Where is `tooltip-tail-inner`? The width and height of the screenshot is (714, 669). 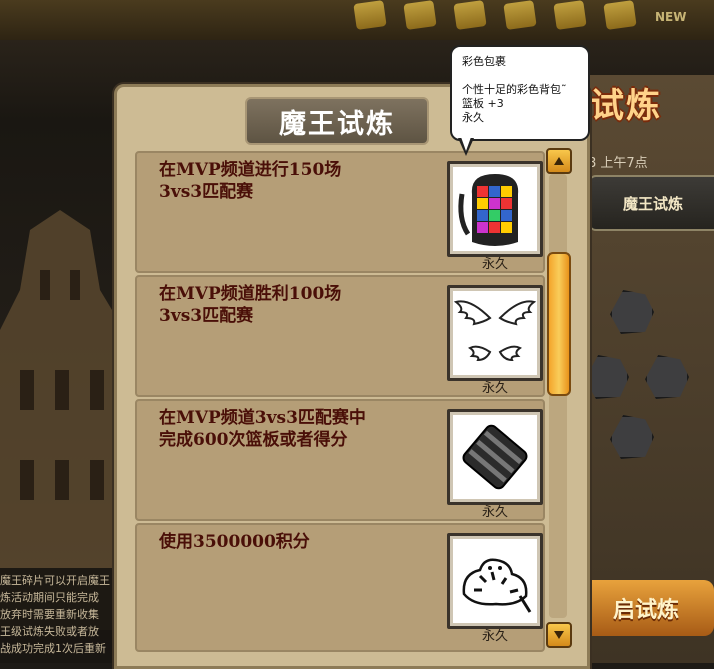
tooltip-tail-inner is located at coordinates (466, 144).